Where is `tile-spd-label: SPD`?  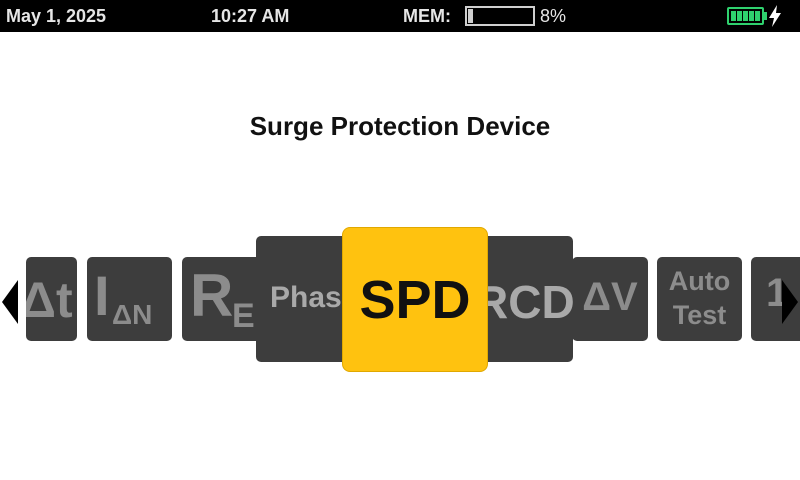
tile-spd-label: SPD is located at coordinates (415, 300).